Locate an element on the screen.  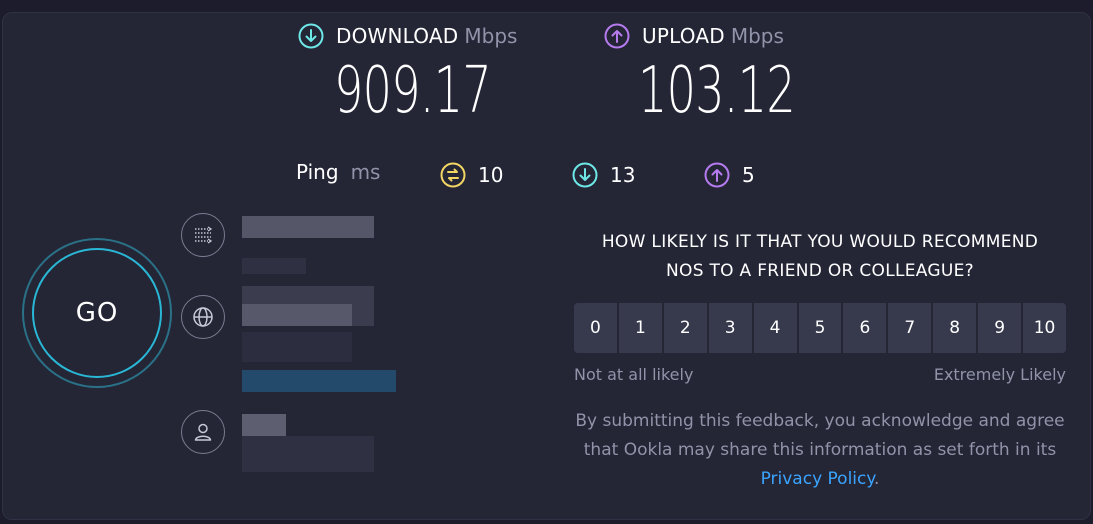
go-button: GO is located at coordinates (97, 313).